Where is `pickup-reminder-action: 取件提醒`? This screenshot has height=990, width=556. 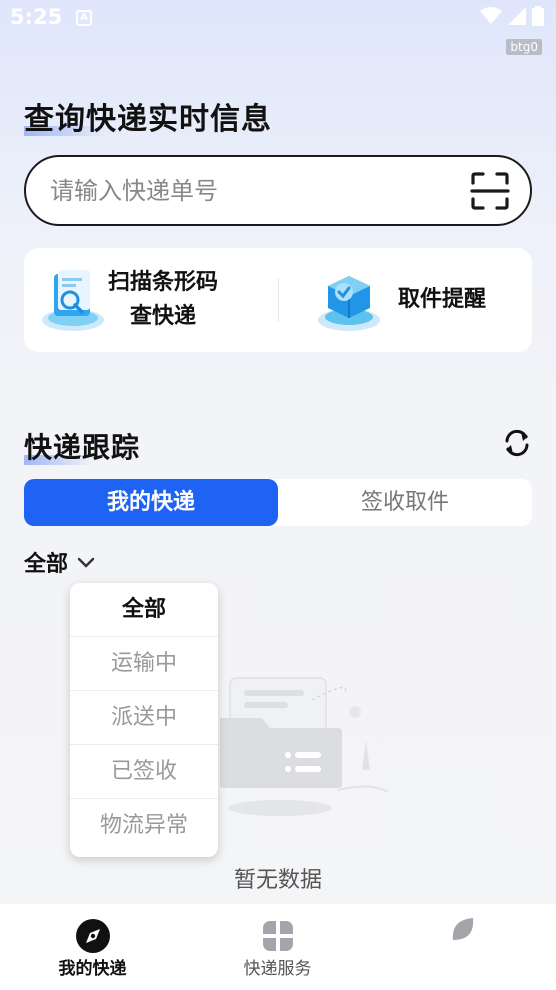
pickup-reminder-action: 取件提醒 is located at coordinates (419, 300).